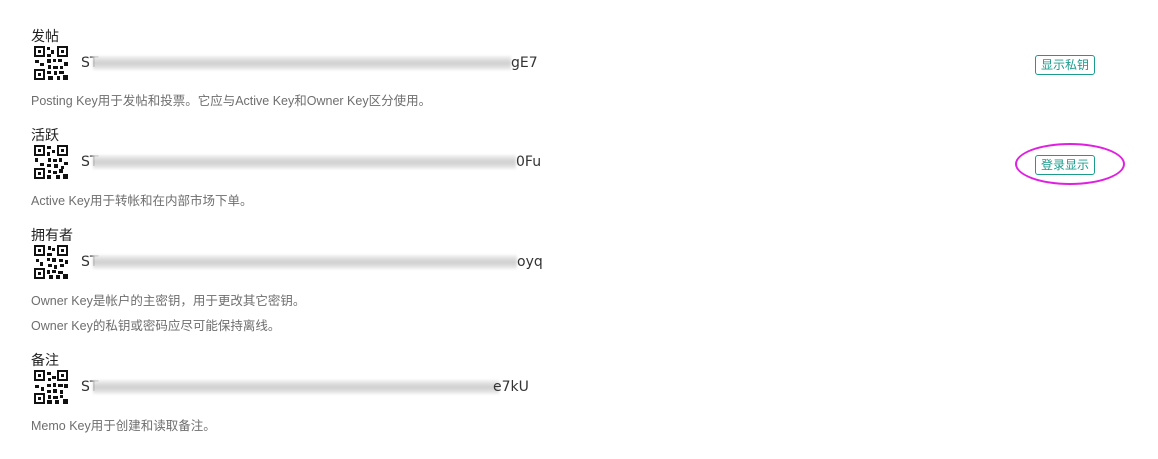 Image resolution: width=1158 pixels, height=459 pixels. Describe the element at coordinates (511, 387) in the screenshot. I see `public-key-suffix: e7kU` at that location.